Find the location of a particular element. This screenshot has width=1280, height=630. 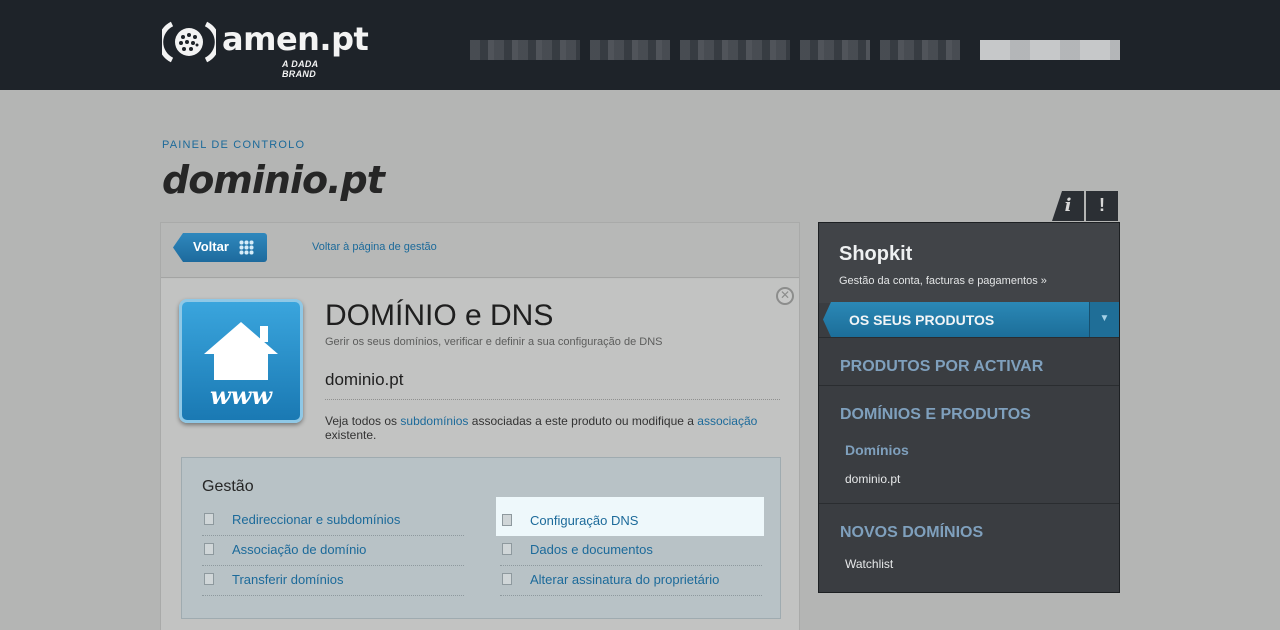

account-billing-link: Gestão da conta, facturas e pagamentos » is located at coordinates (943, 281).